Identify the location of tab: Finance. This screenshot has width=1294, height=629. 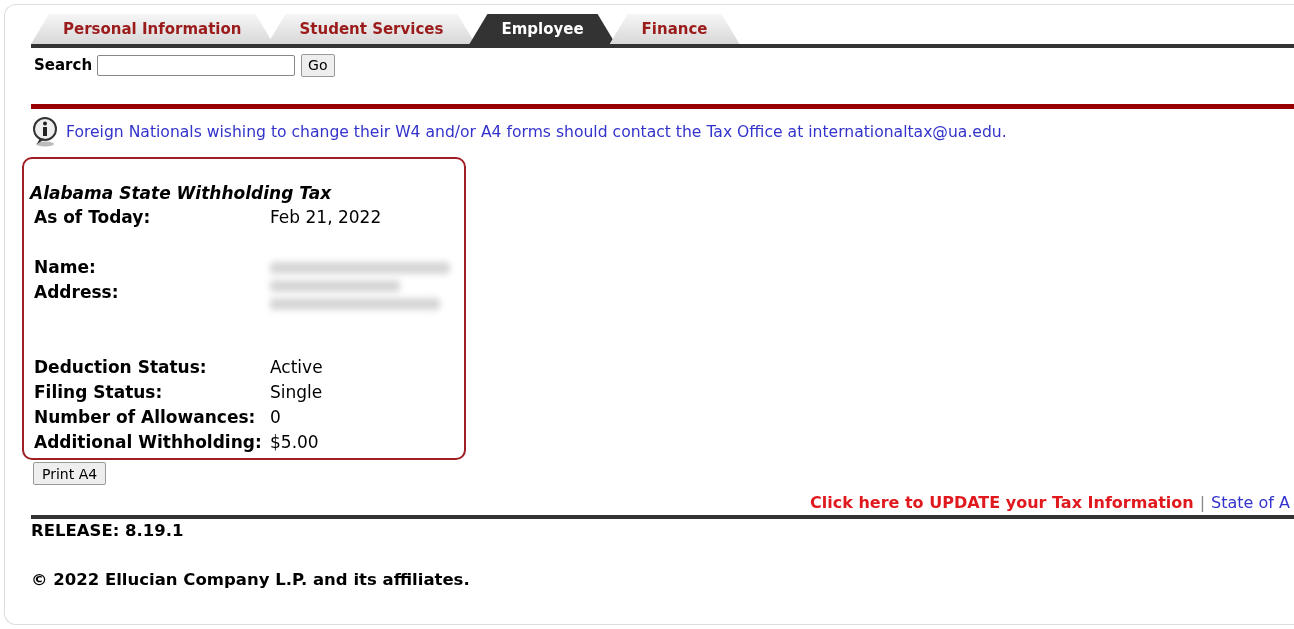
(674, 29).